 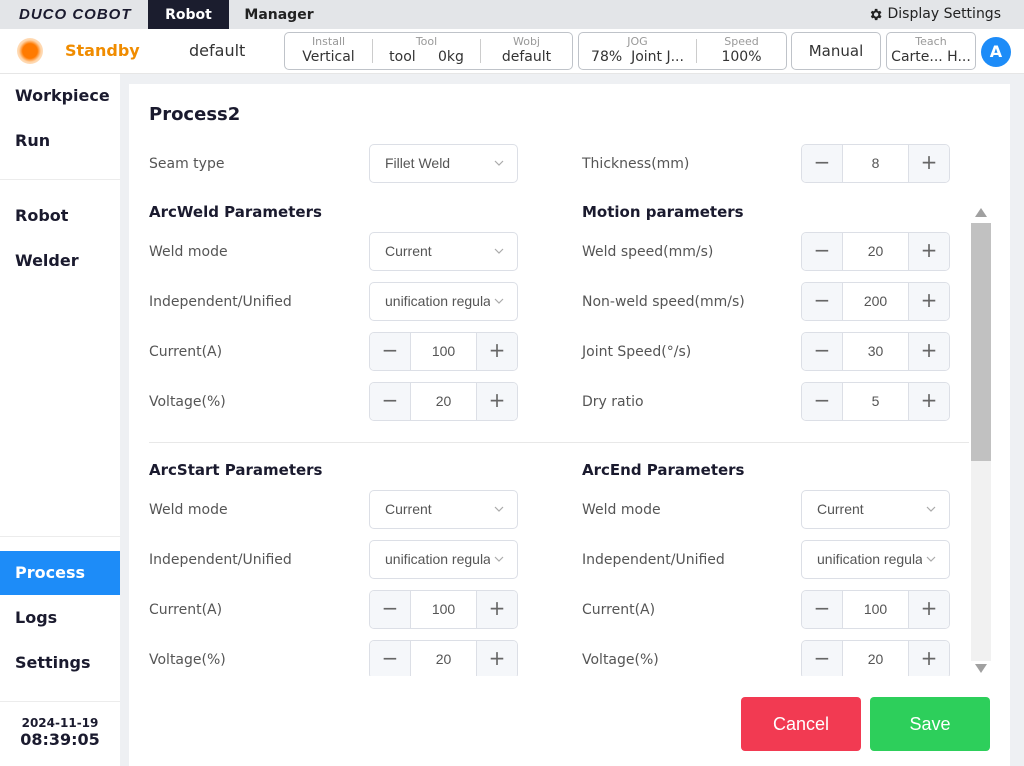 What do you see at coordinates (931, 41) in the screenshot?
I see `teach-label: Teach` at bounding box center [931, 41].